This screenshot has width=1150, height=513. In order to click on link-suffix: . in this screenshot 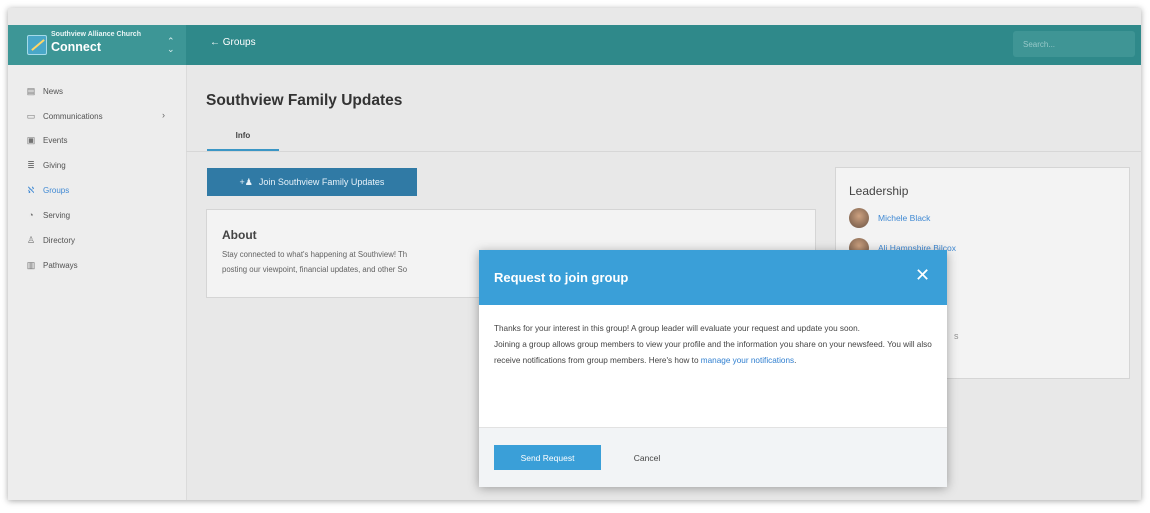, I will do `click(795, 360)`.